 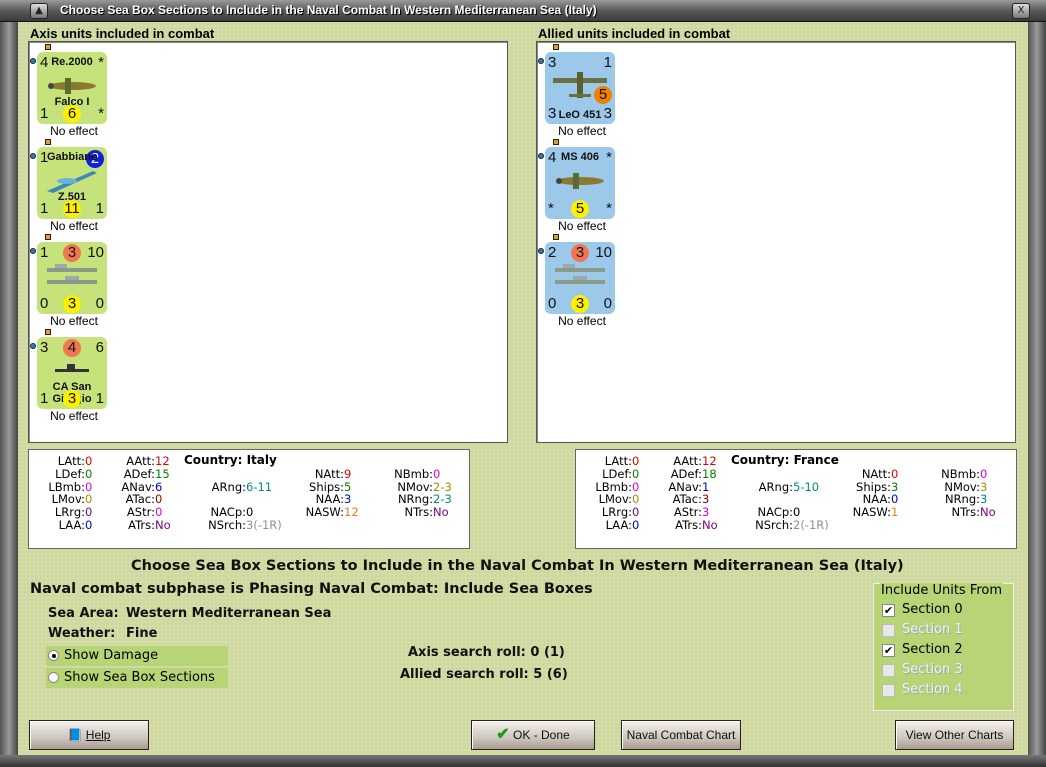 I want to click on section-3-checkbox: Section 3, so click(x=922, y=671).